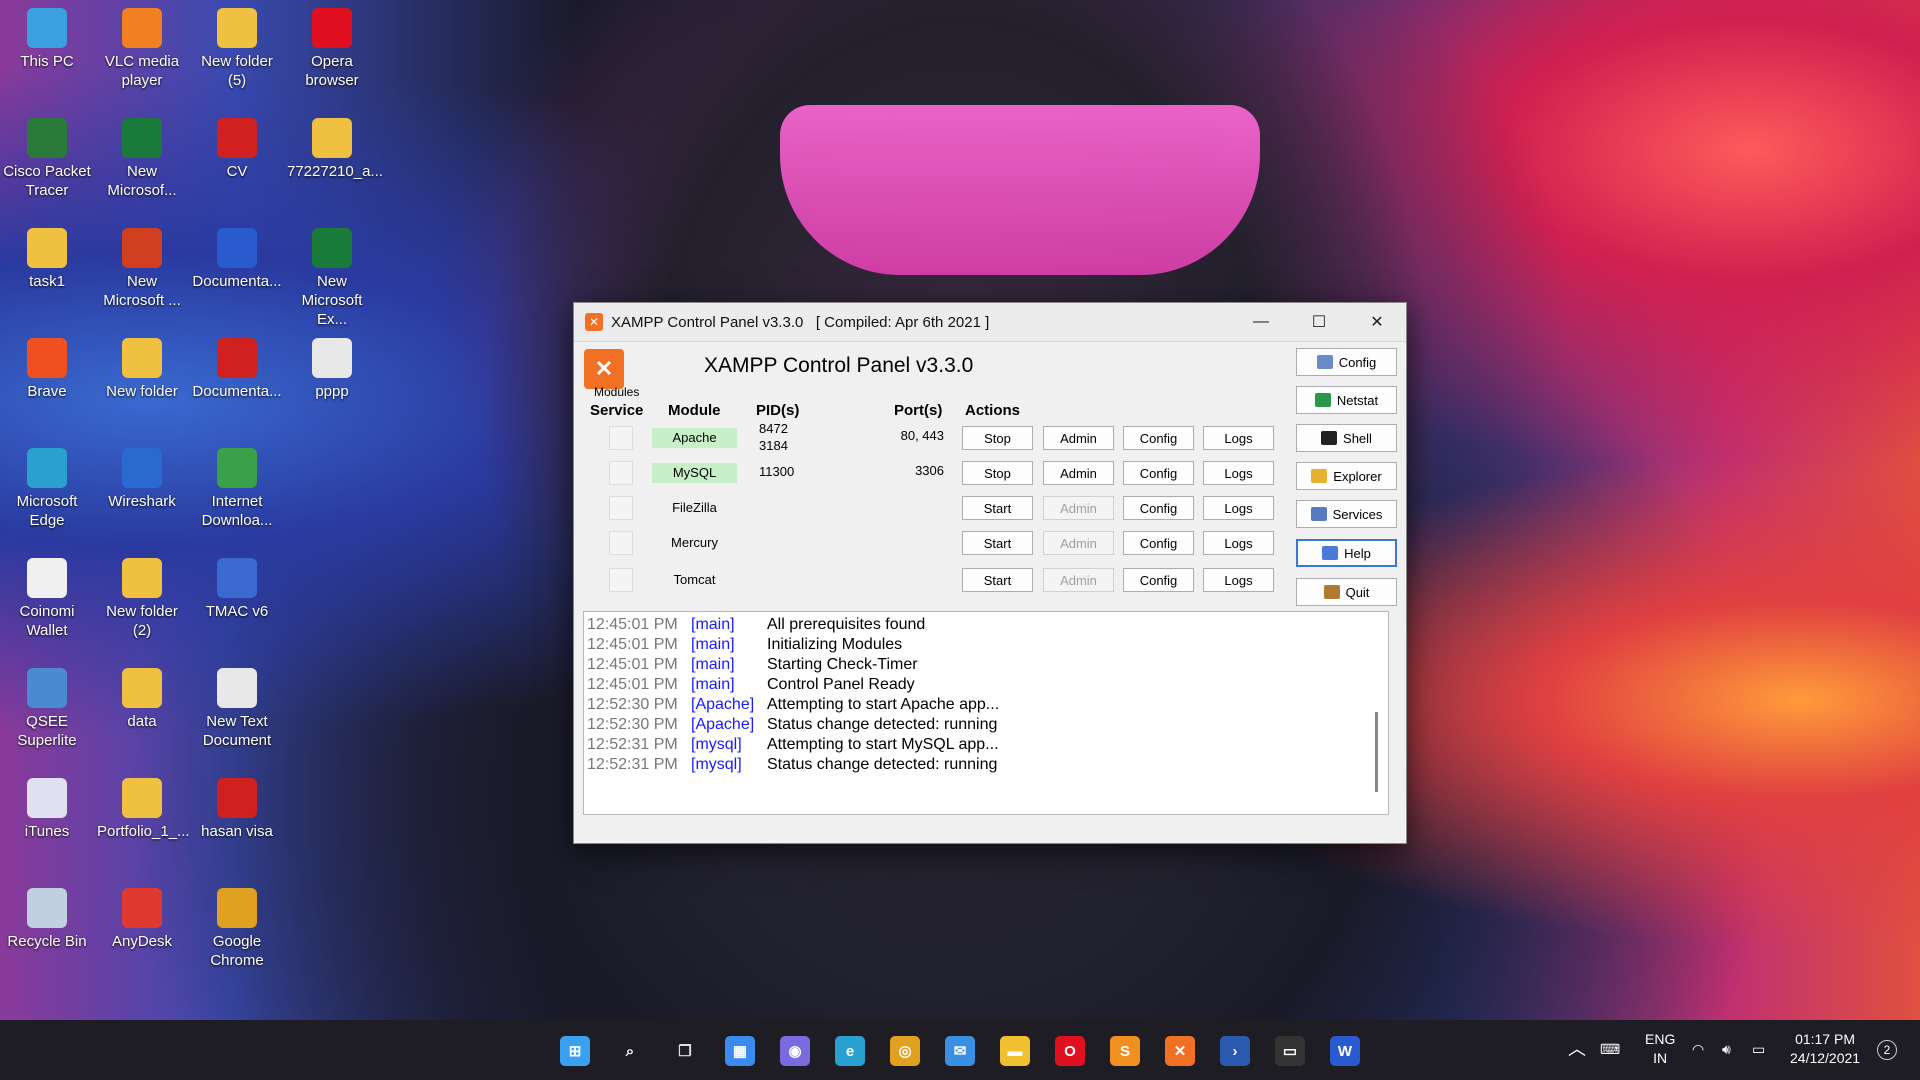 The height and width of the screenshot is (1080, 1920). I want to click on desktop-icon-label: Wireshark, so click(142, 501).